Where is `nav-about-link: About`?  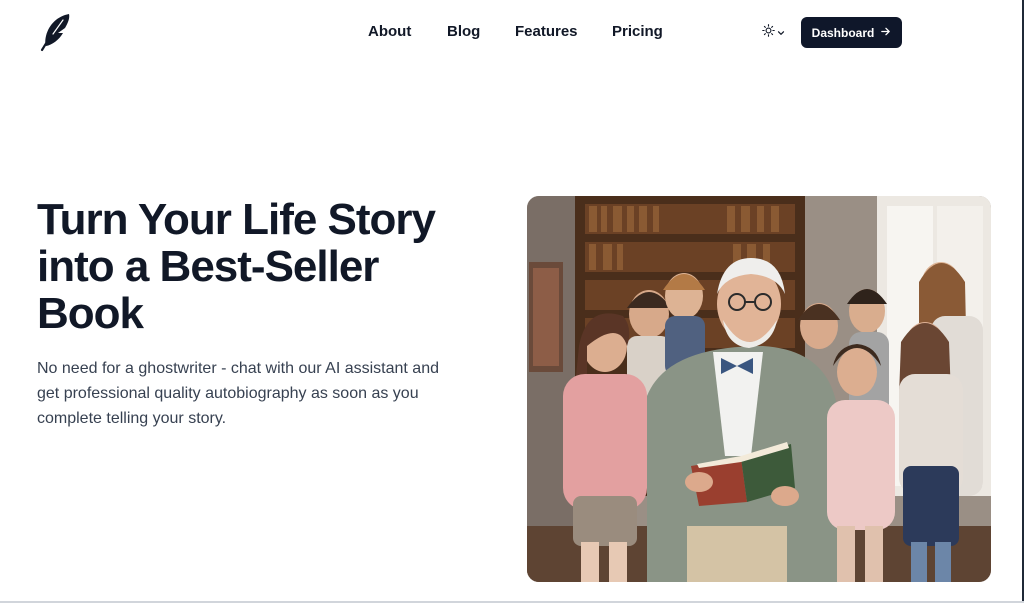
nav-about-link: About is located at coordinates (389, 31).